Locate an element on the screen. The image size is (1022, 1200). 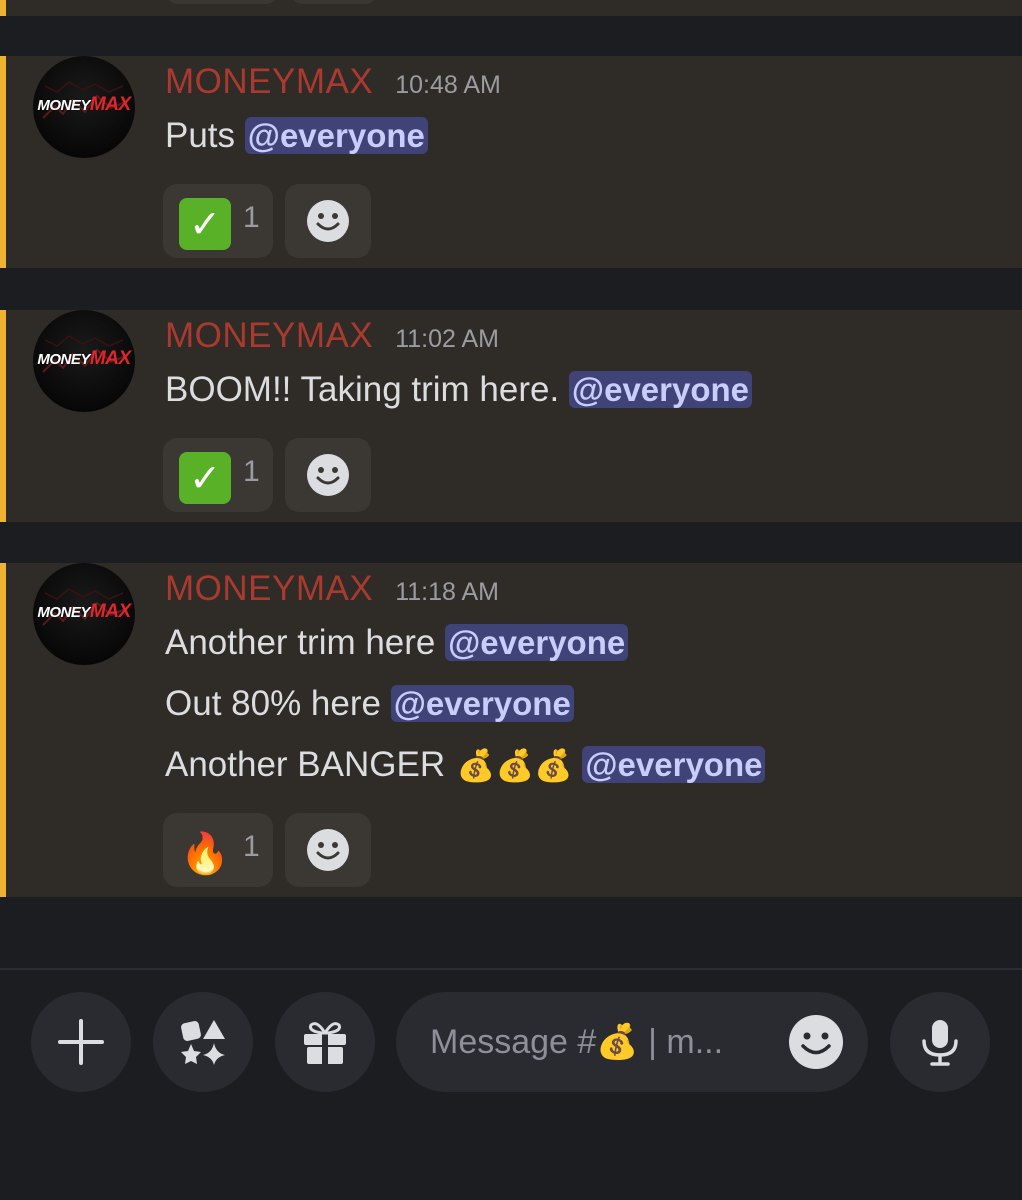
message-header: MONEYMAX 11:02 AM is located at coordinates (332, 338).